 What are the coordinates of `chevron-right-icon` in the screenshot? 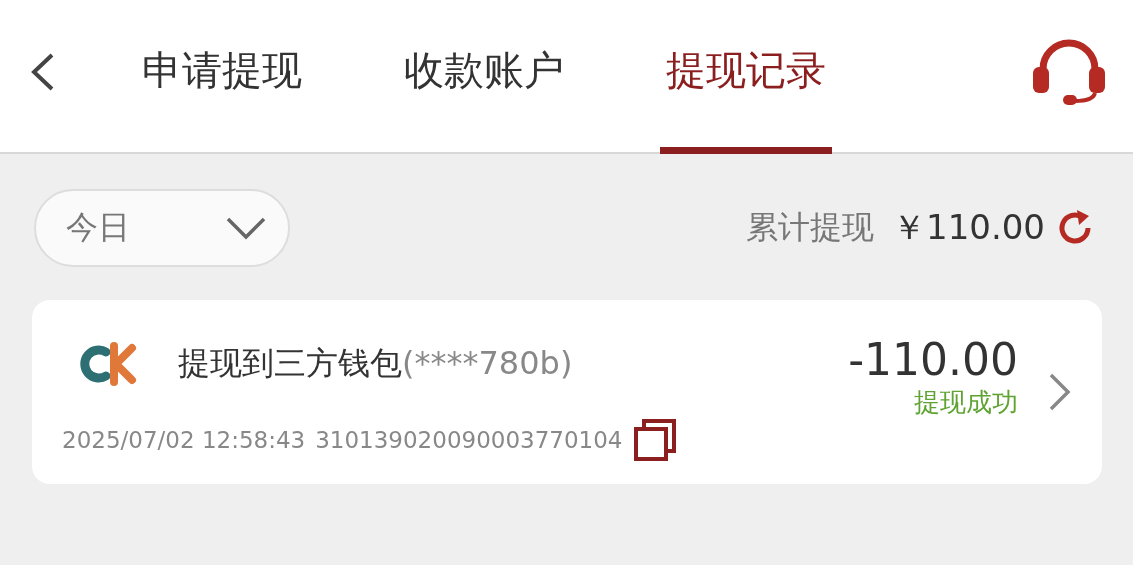 It's located at (1060, 392).